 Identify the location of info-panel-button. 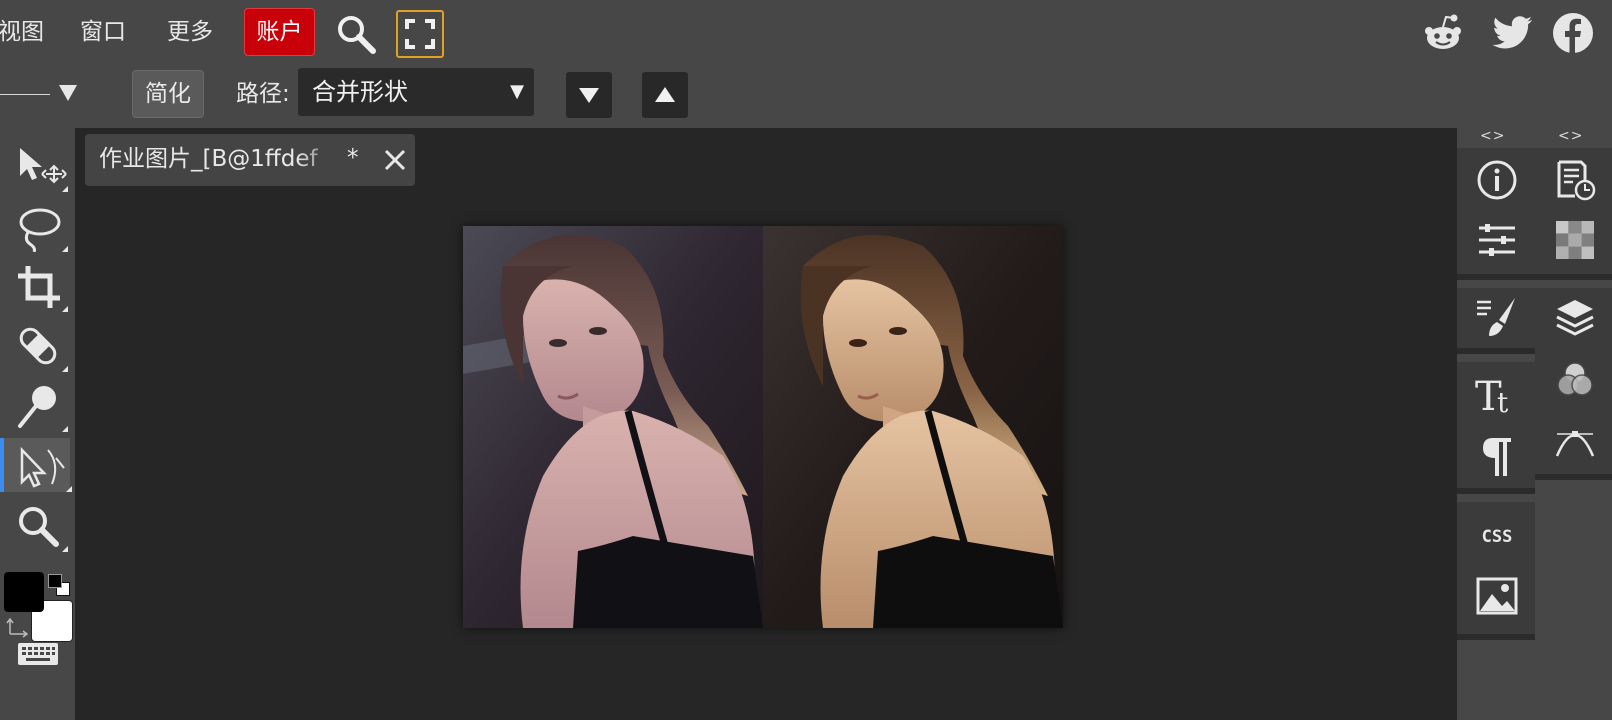
(1497, 180).